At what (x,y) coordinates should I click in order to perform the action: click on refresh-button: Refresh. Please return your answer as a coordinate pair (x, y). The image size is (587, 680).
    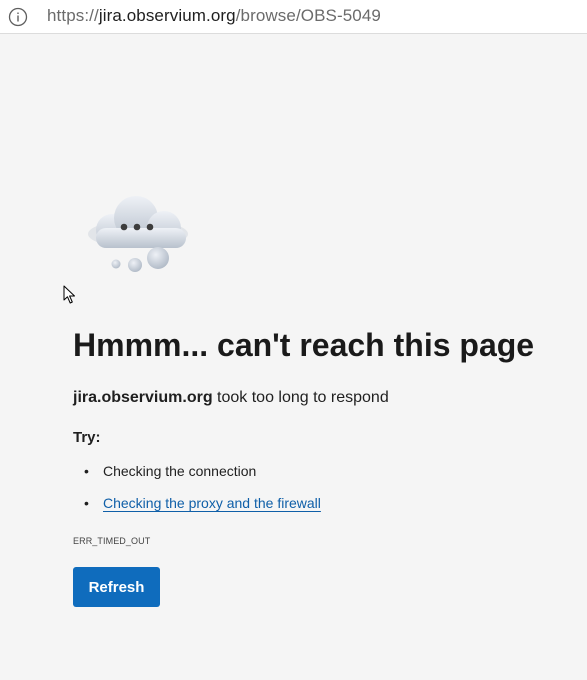
    Looking at the image, I should click on (116, 587).